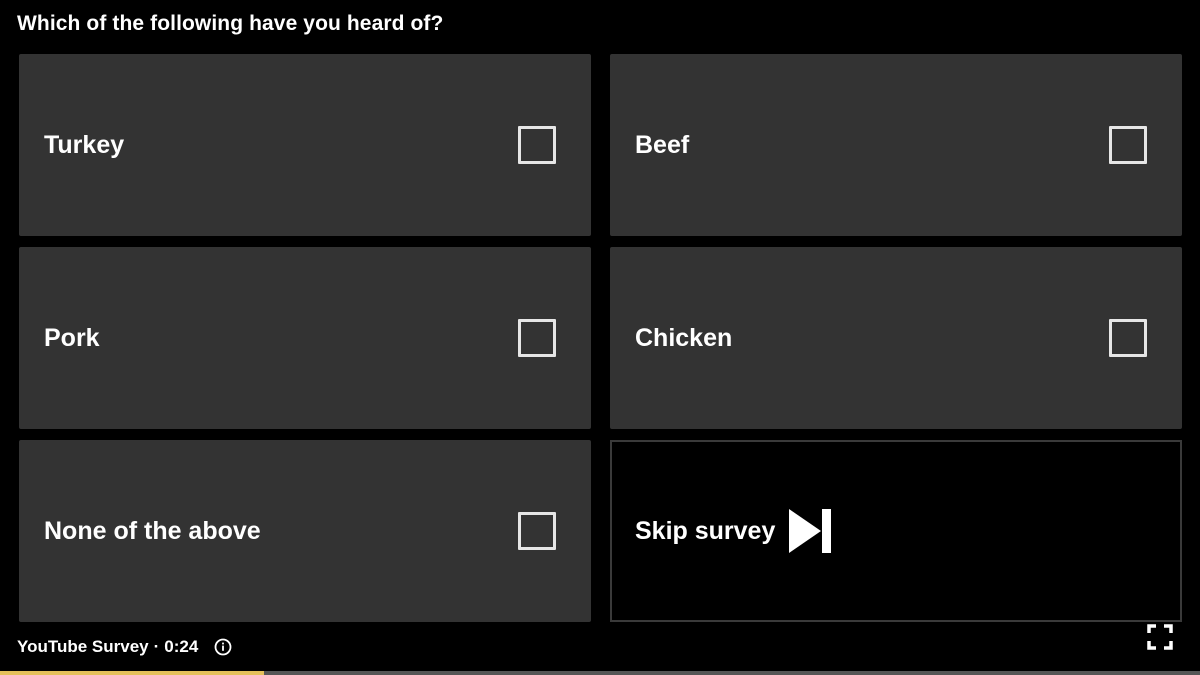 The height and width of the screenshot is (675, 1200). Describe the element at coordinates (181, 646) in the screenshot. I see `survey-timer: 0:24` at that location.